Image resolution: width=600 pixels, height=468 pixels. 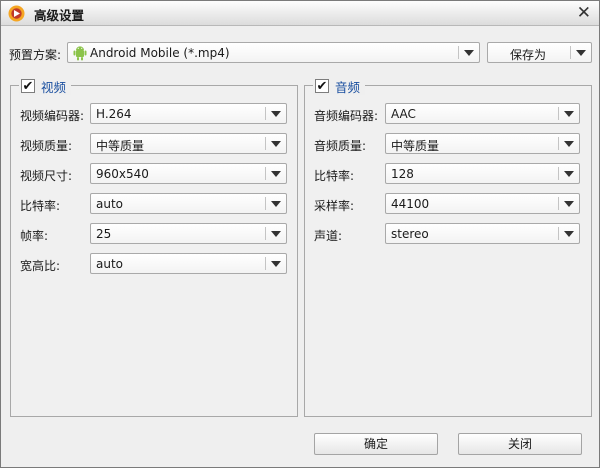 I want to click on video-aspect-value: auto, so click(x=110, y=264).